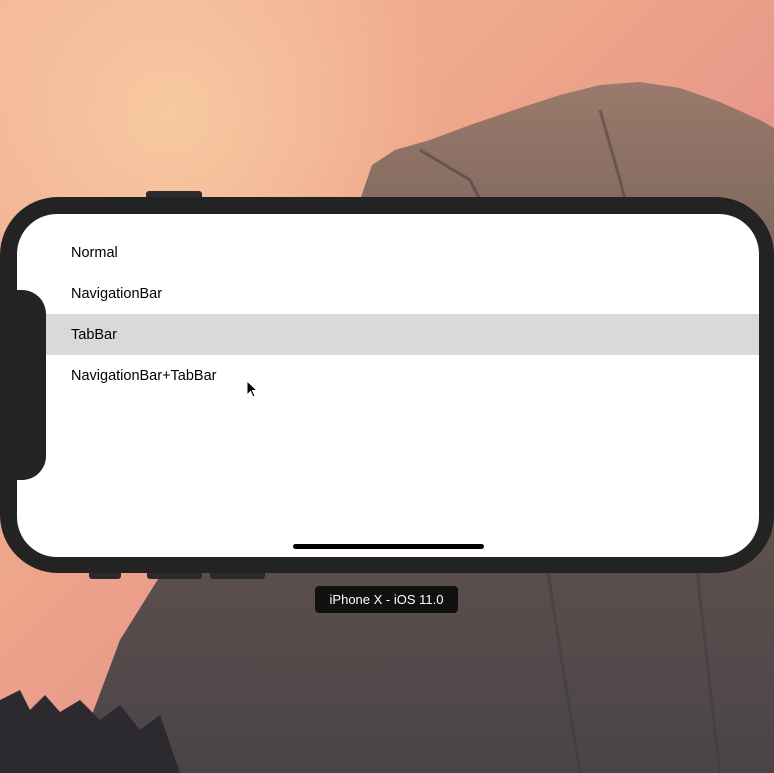  I want to click on table-row-navigationbar: NavigationBar, so click(402, 293).